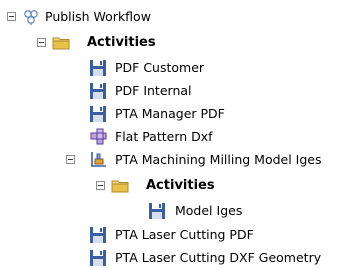 The height and width of the screenshot is (270, 358). I want to click on tree-node-flat-pattern-dxf: Flat Pattern Dxf, so click(179, 137).